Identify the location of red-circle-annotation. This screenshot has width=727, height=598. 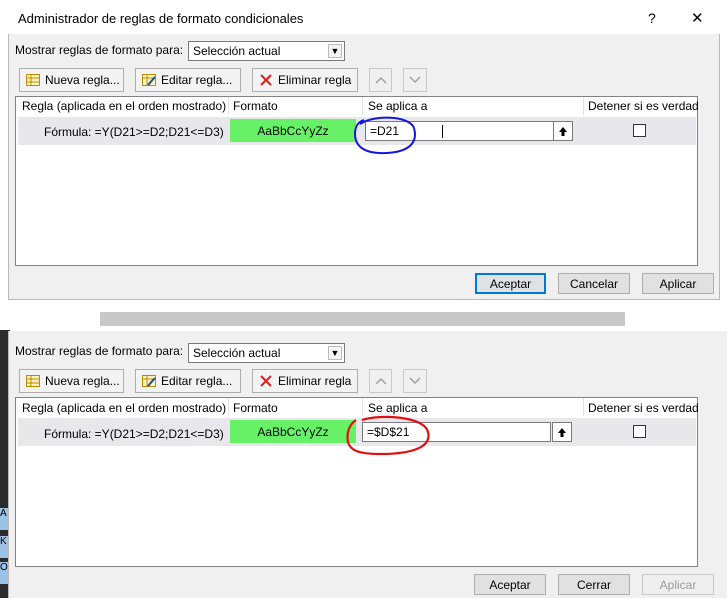
(388, 435).